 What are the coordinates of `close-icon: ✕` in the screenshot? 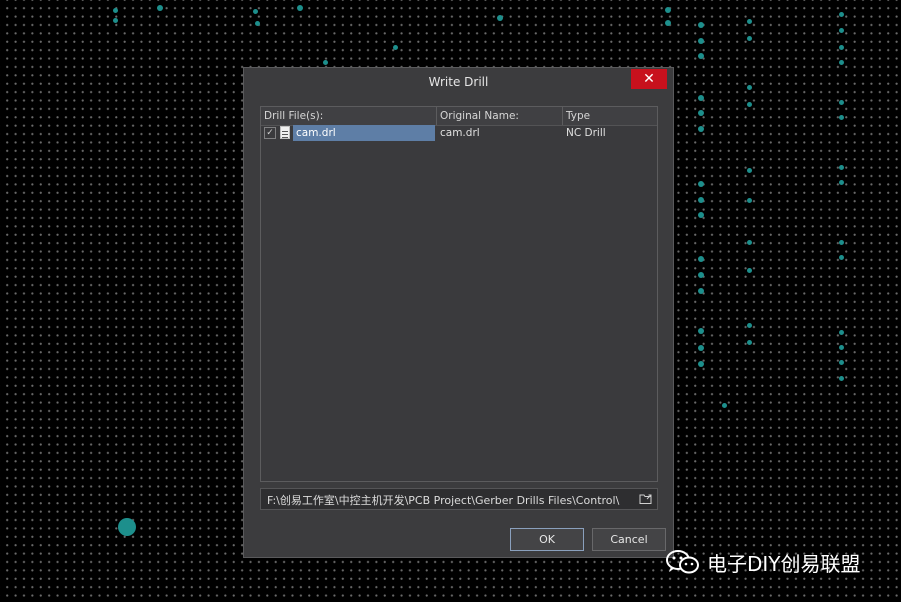 It's located at (649, 79).